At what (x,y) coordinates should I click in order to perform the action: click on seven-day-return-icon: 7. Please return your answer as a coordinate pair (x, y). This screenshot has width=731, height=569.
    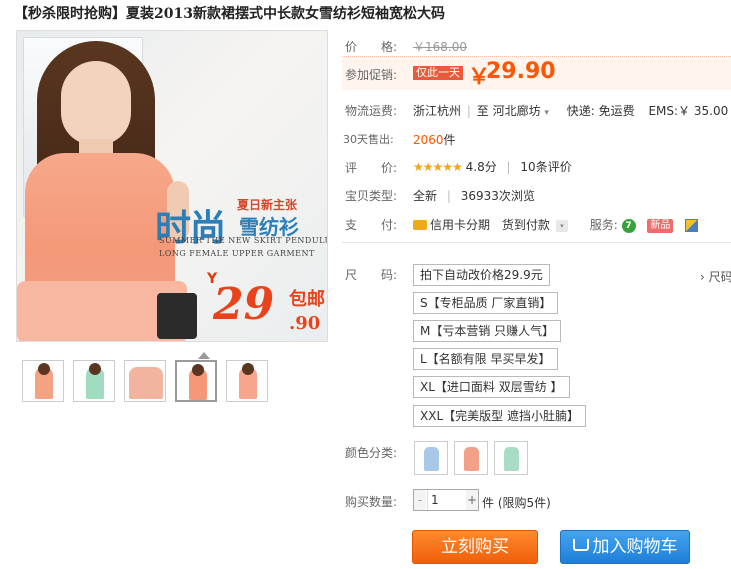
    Looking at the image, I should click on (628, 225).